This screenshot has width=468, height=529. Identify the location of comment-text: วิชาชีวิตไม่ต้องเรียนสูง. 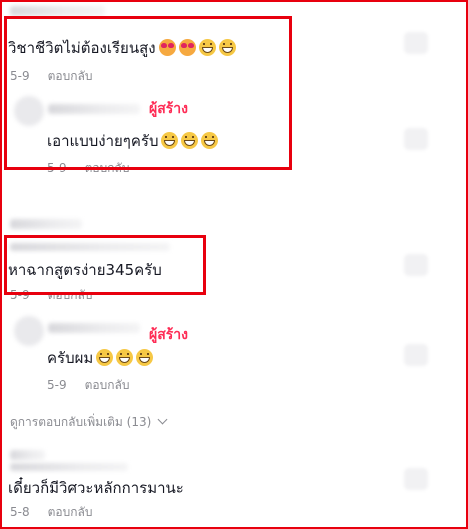
(122, 48).